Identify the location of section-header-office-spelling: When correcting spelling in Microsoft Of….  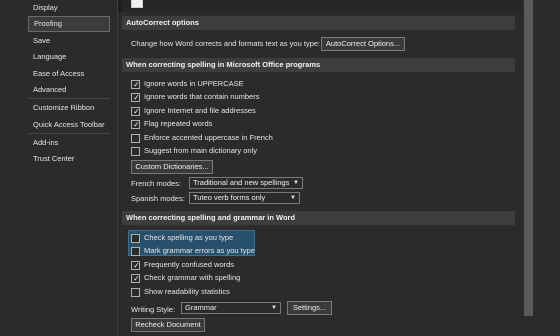
(318, 65).